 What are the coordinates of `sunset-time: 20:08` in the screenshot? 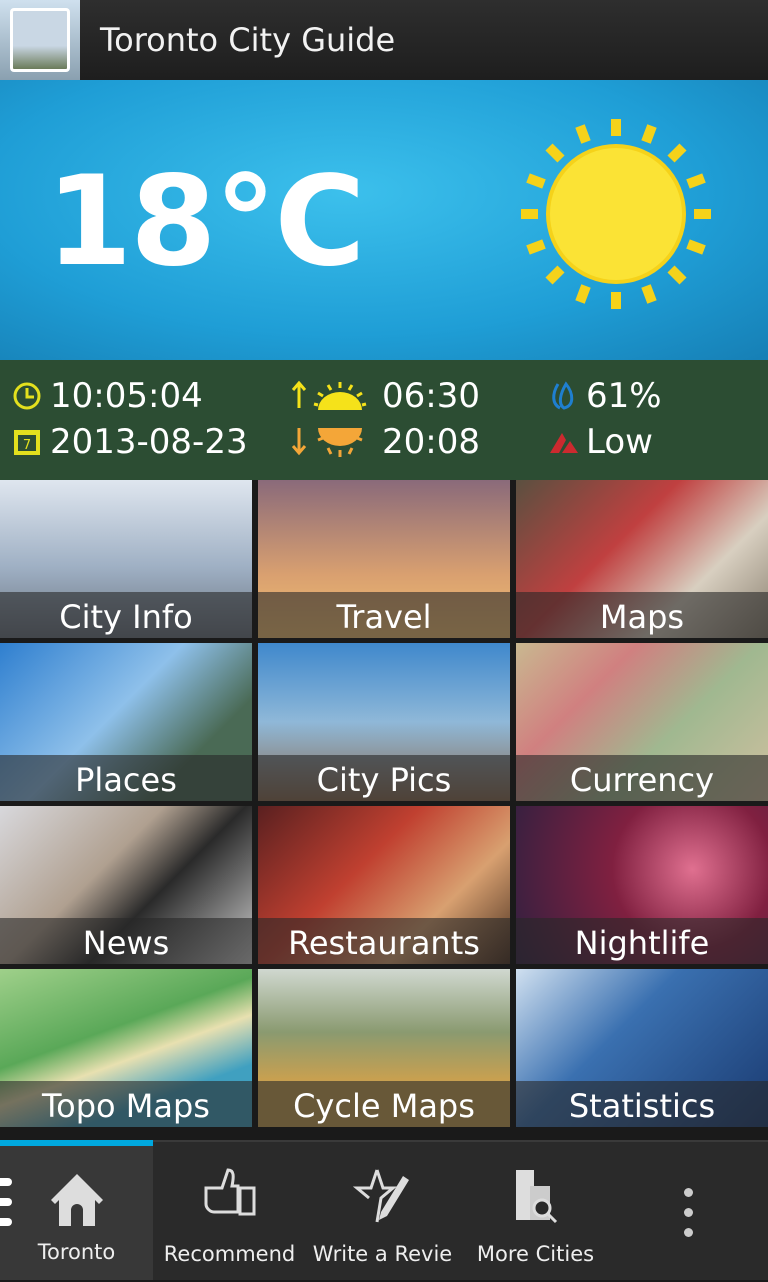 It's located at (431, 442).